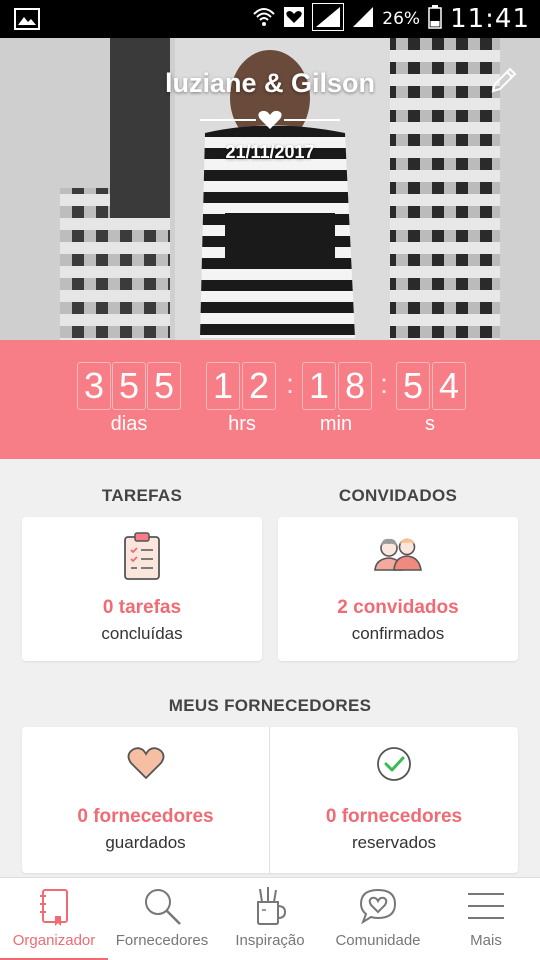  Describe the element at coordinates (259, 386) in the screenshot. I see `hours-digit: 2` at that location.